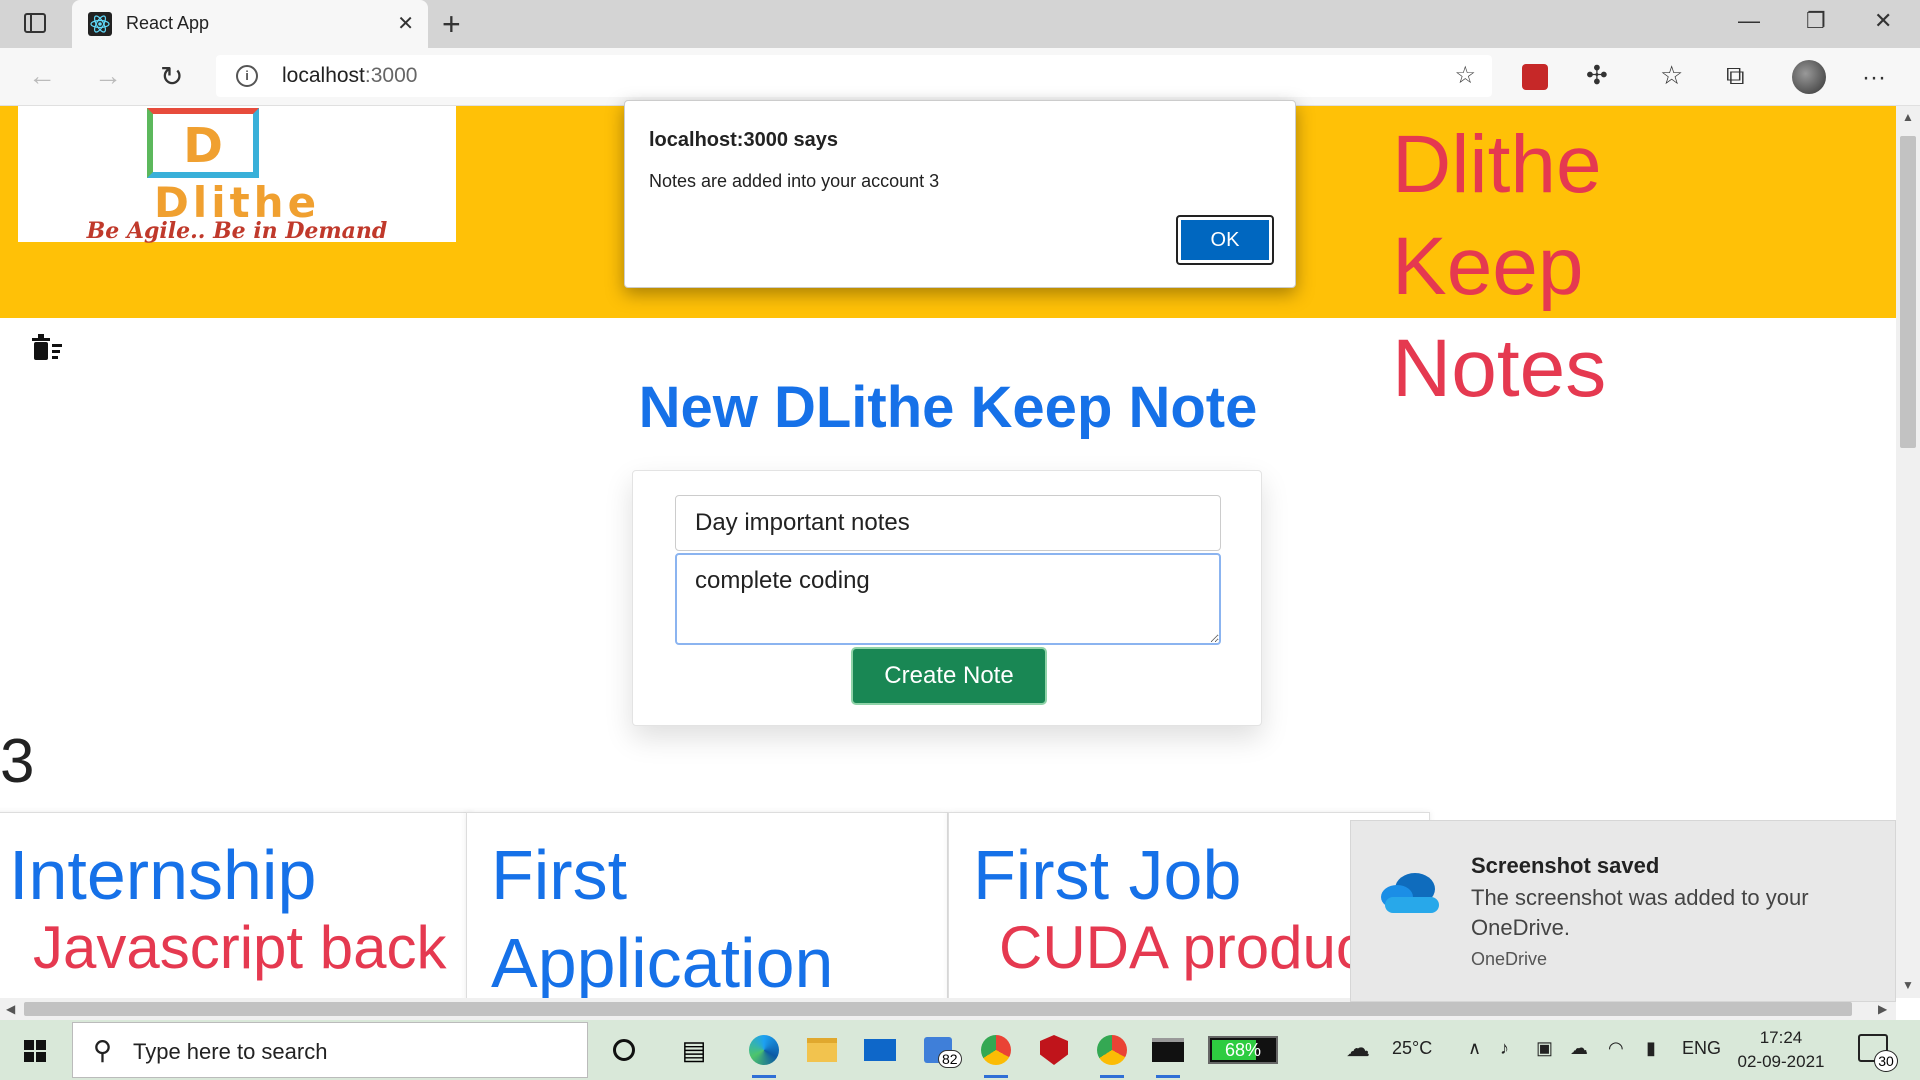 Image resolution: width=1920 pixels, height=1080 pixels. What do you see at coordinates (1781, 1050) in the screenshot?
I see `clock: 17:24 02-09-2021` at bounding box center [1781, 1050].